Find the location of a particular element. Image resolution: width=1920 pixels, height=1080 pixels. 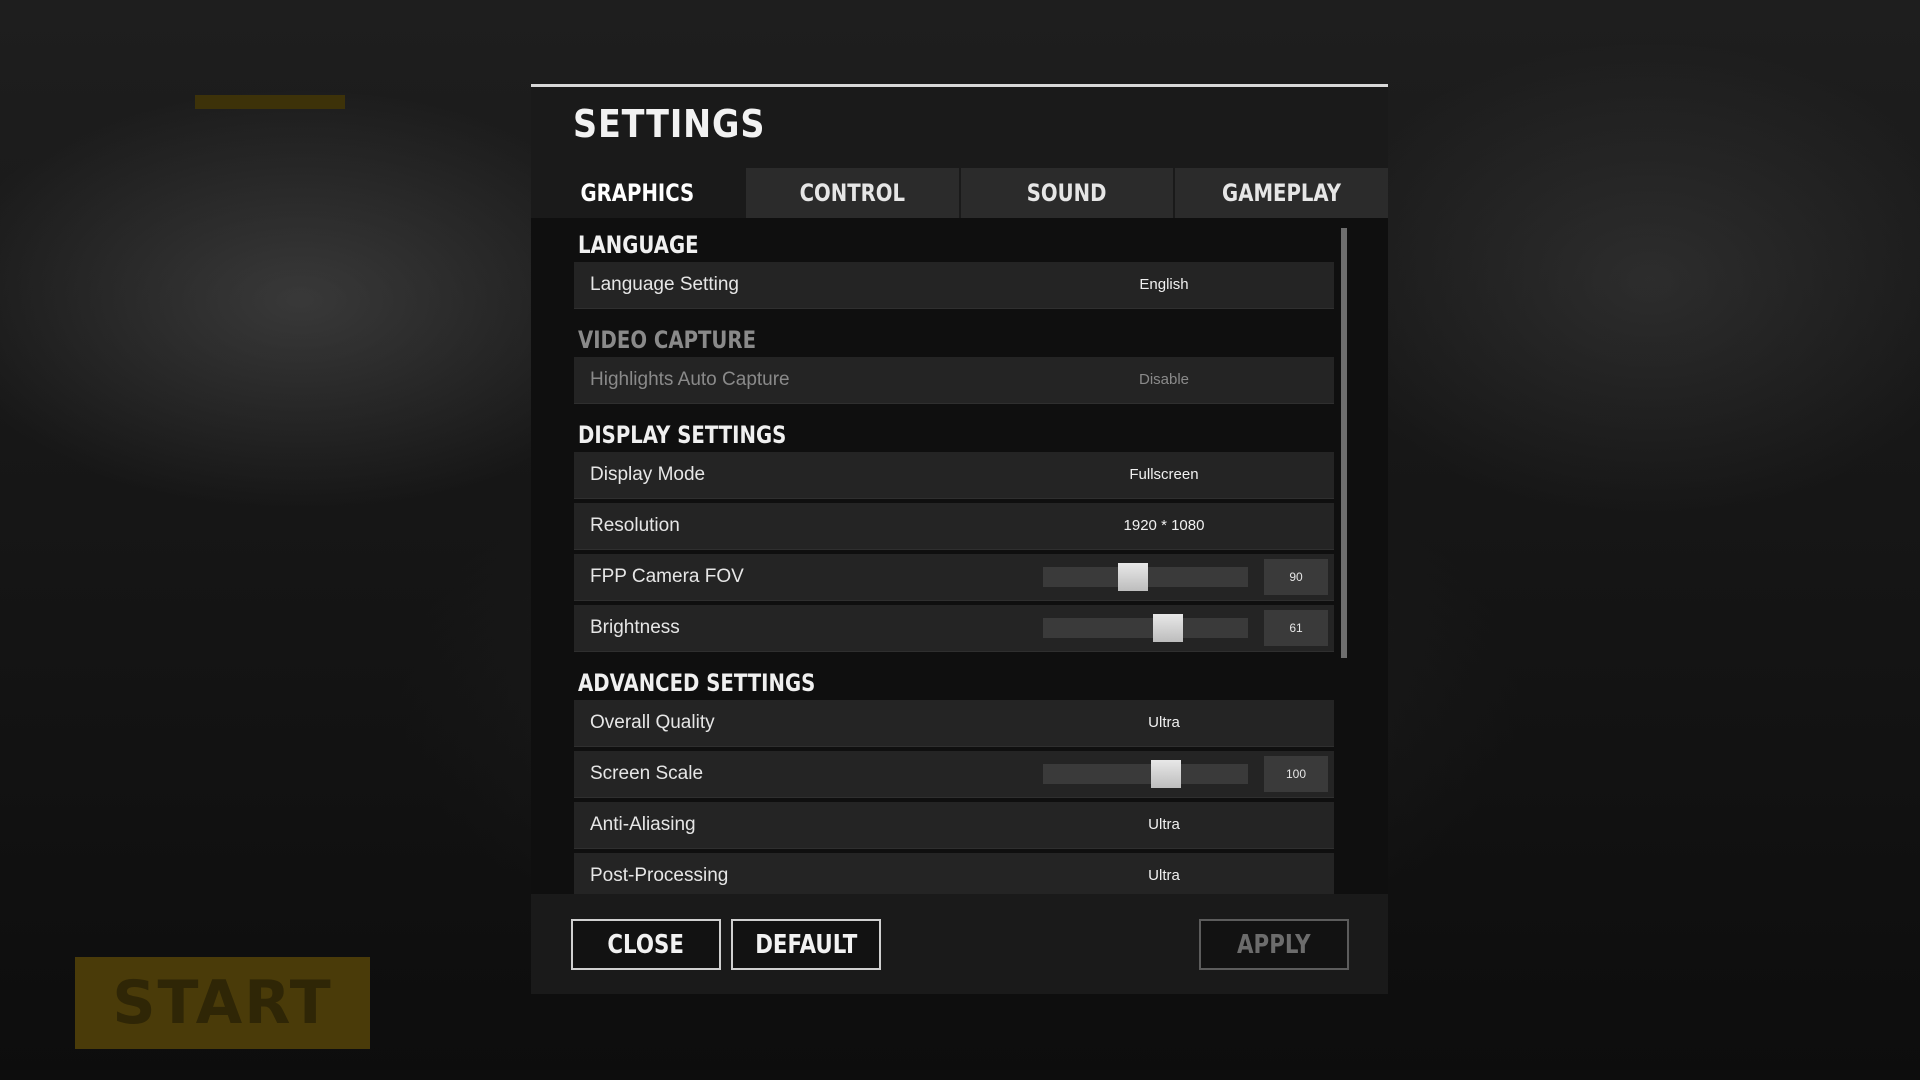

setting-label: Brightness is located at coordinates (635, 627).